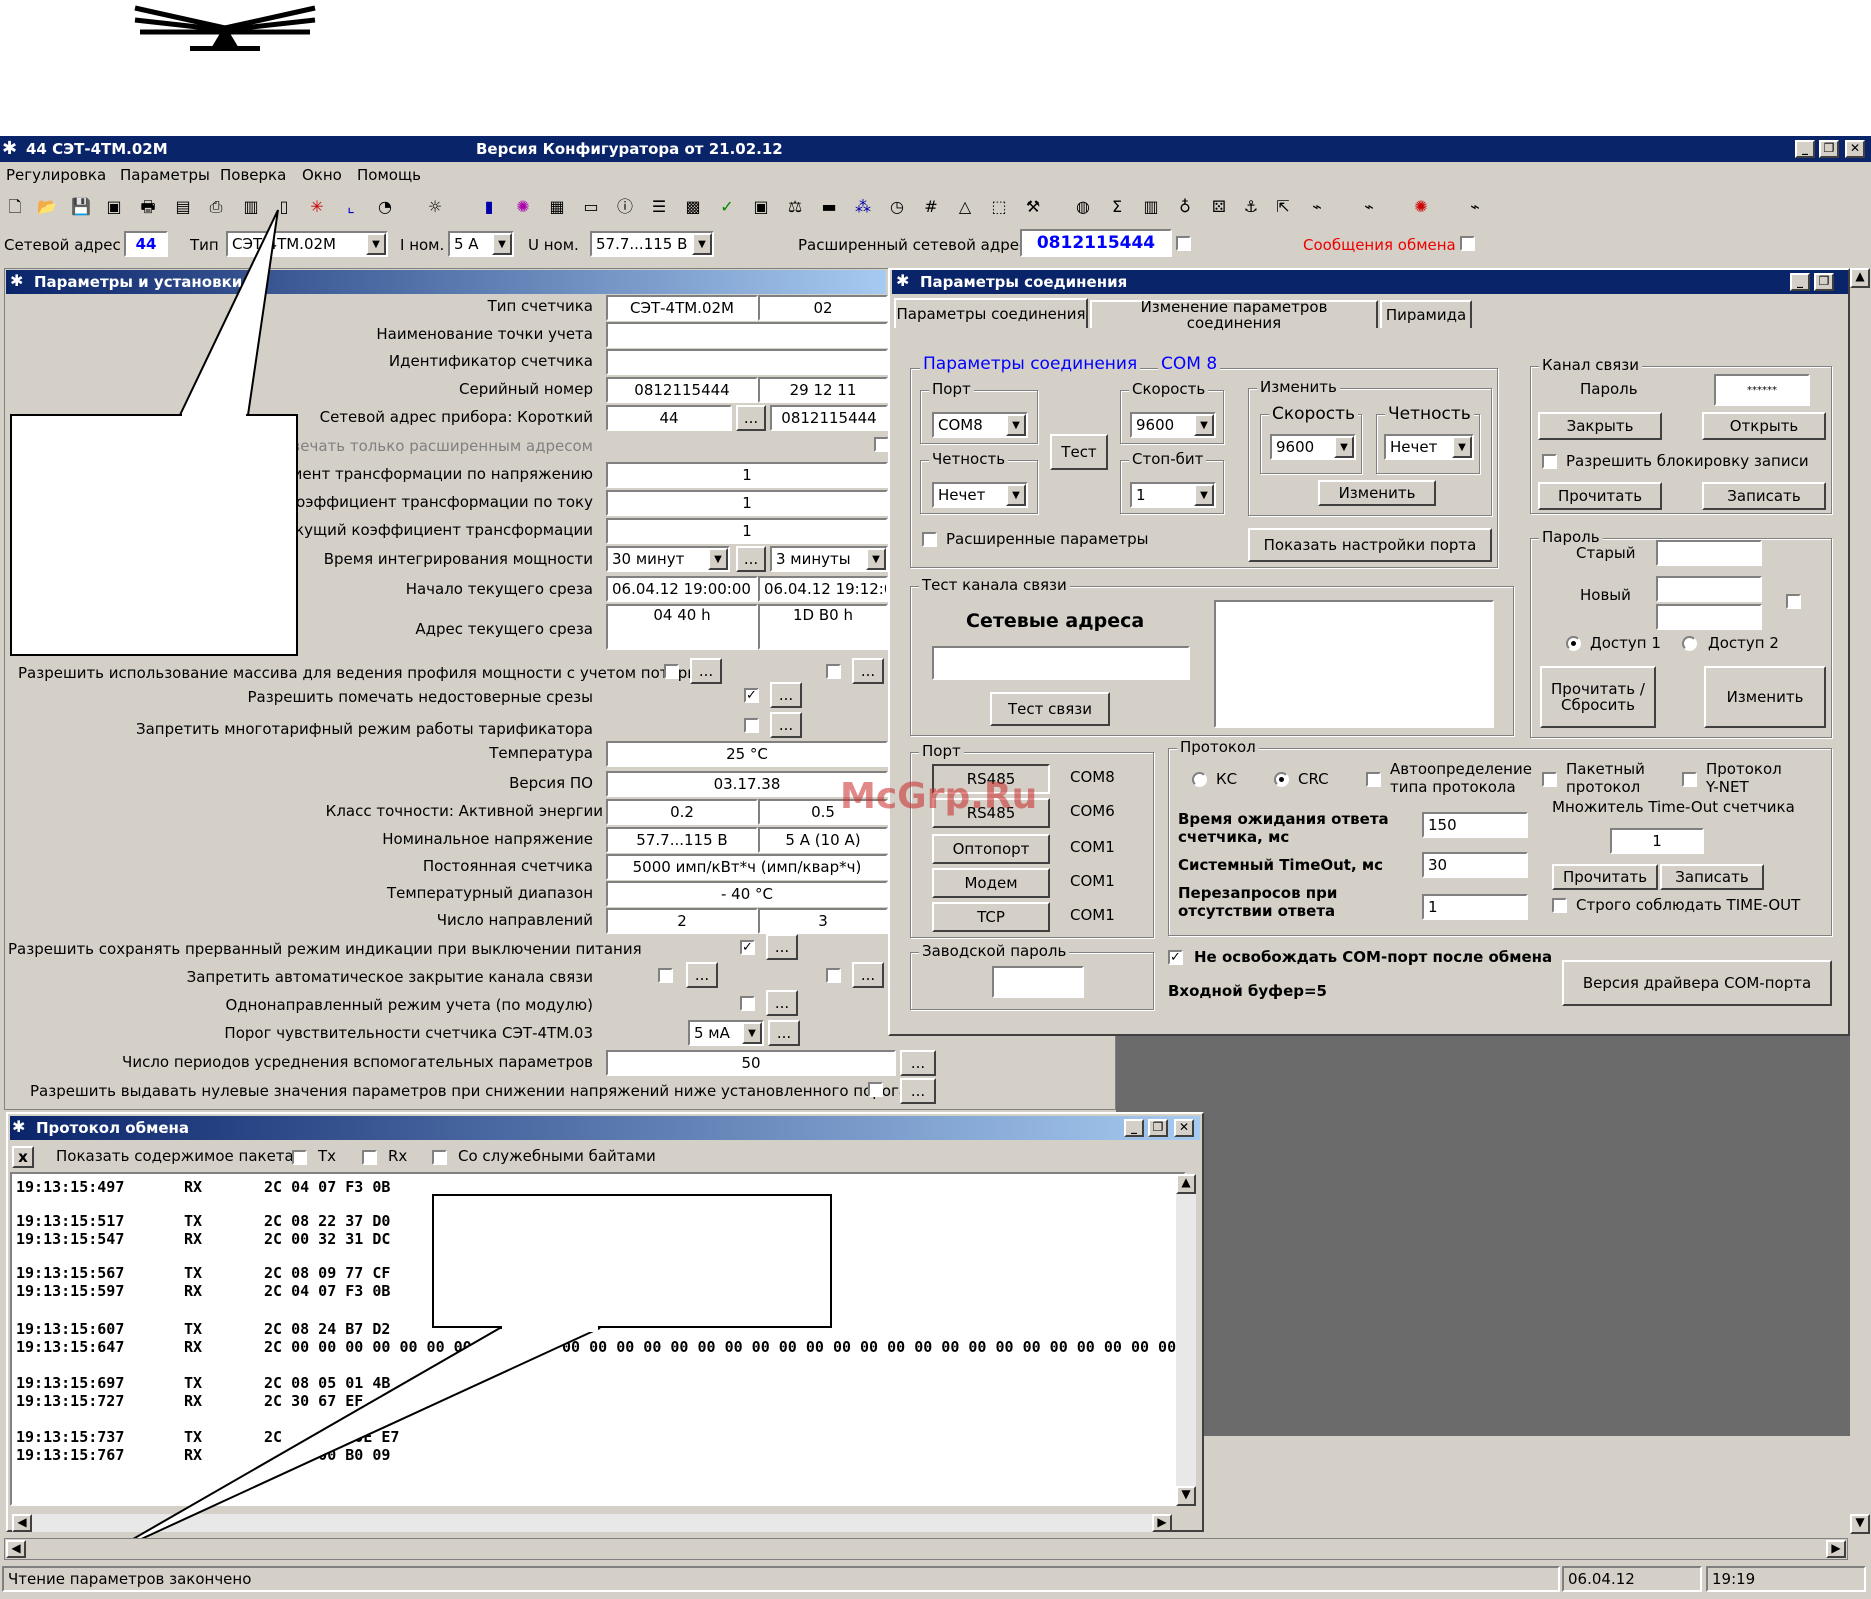 The height and width of the screenshot is (1599, 1871). What do you see at coordinates (727, 207) in the screenshot?
I see `check-icon: ✓` at bounding box center [727, 207].